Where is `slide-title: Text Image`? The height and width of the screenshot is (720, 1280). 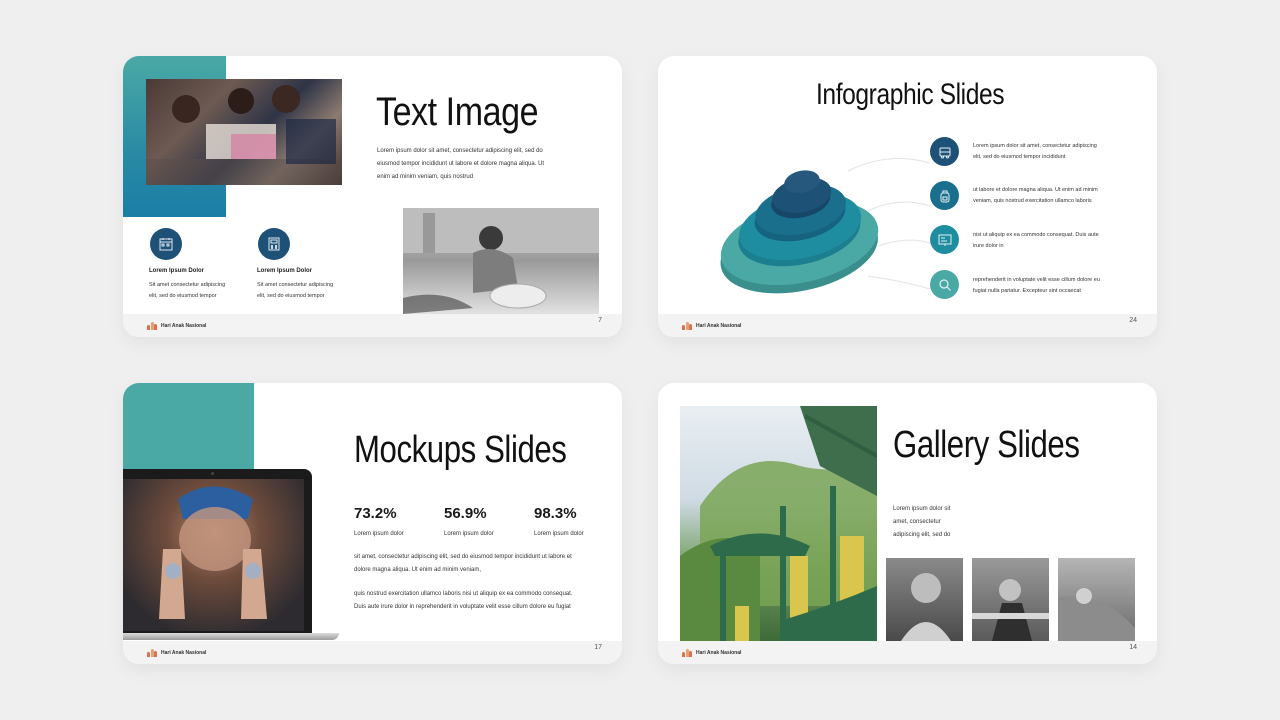 slide-title: Text Image is located at coordinates (457, 112).